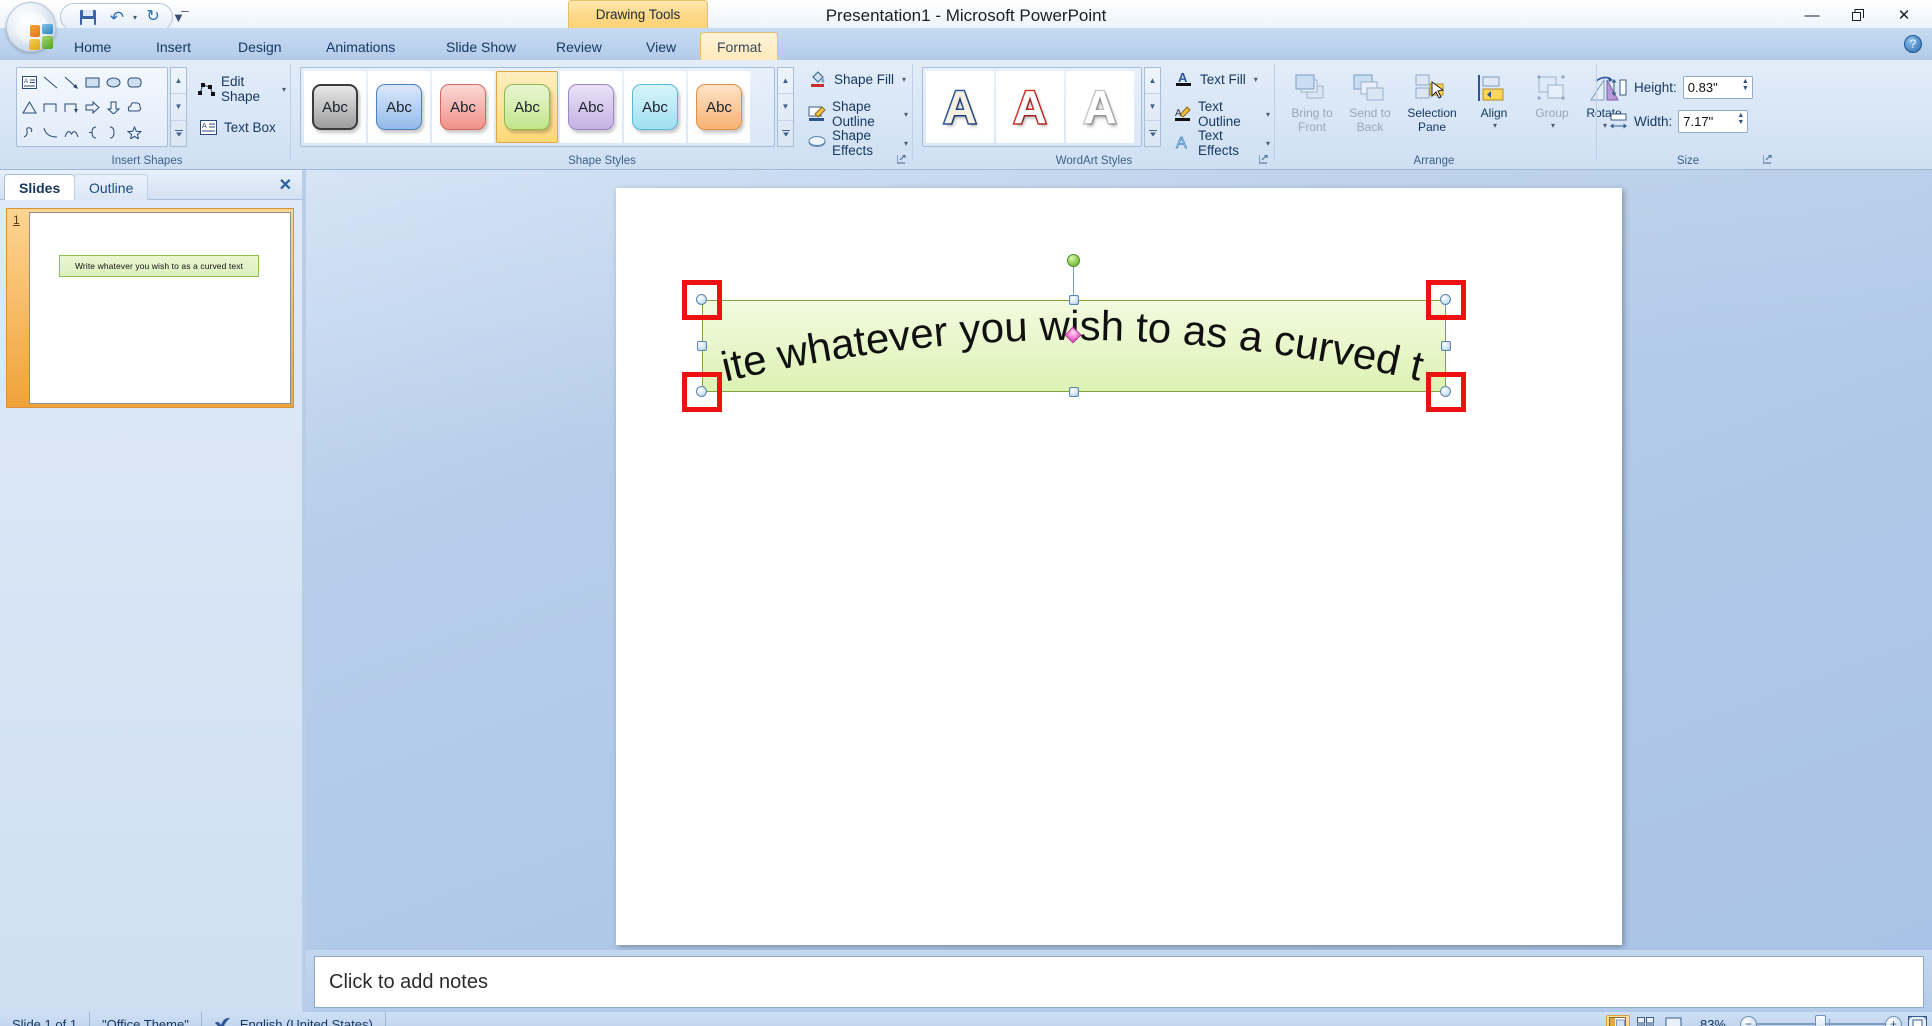 The width and height of the screenshot is (1932, 1026). What do you see at coordinates (92, 82) in the screenshot?
I see `shape-rectangle` at bounding box center [92, 82].